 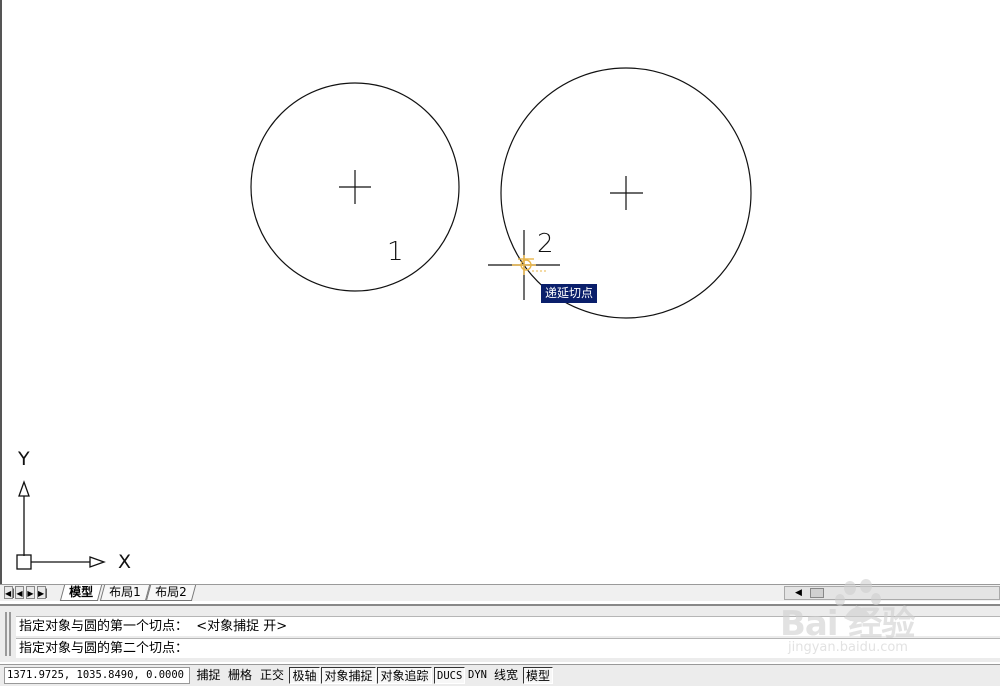 What do you see at coordinates (8, 634) in the screenshot?
I see `command-window-grip` at bounding box center [8, 634].